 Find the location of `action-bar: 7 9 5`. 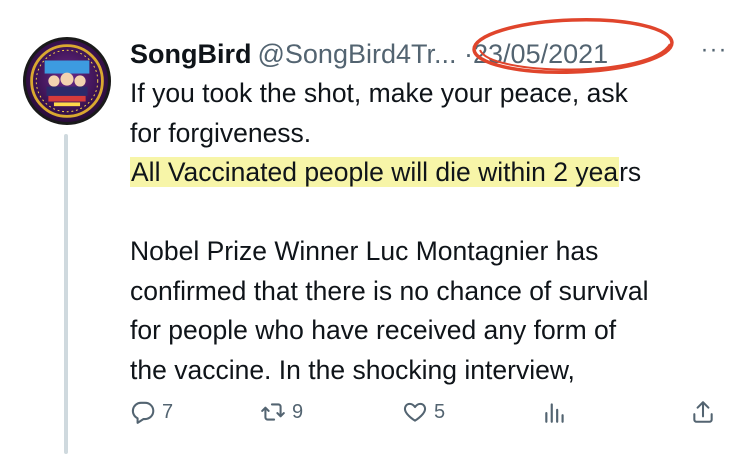

action-bar: 7 9 5 is located at coordinates (430, 412).